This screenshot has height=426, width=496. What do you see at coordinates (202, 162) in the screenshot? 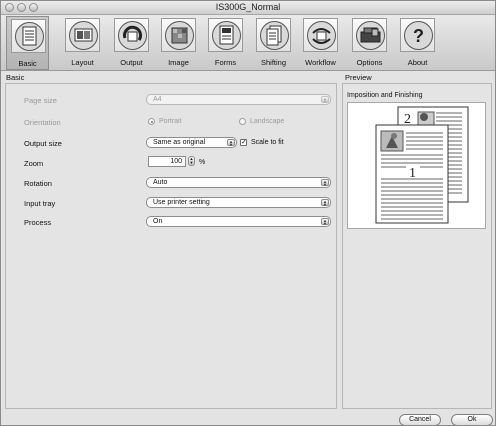
I see `zoom-unit: %` at bounding box center [202, 162].